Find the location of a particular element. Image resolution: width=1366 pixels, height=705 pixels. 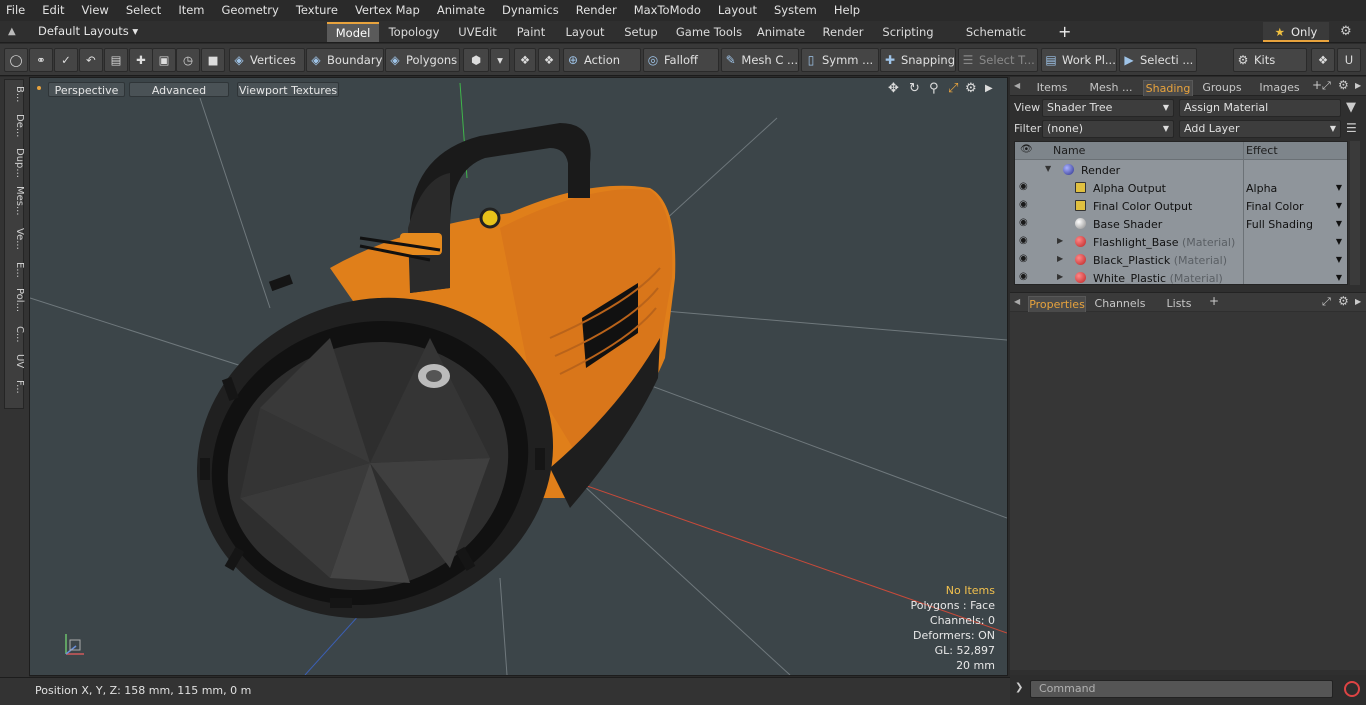

center-icon: ✚ is located at coordinates (141, 60).